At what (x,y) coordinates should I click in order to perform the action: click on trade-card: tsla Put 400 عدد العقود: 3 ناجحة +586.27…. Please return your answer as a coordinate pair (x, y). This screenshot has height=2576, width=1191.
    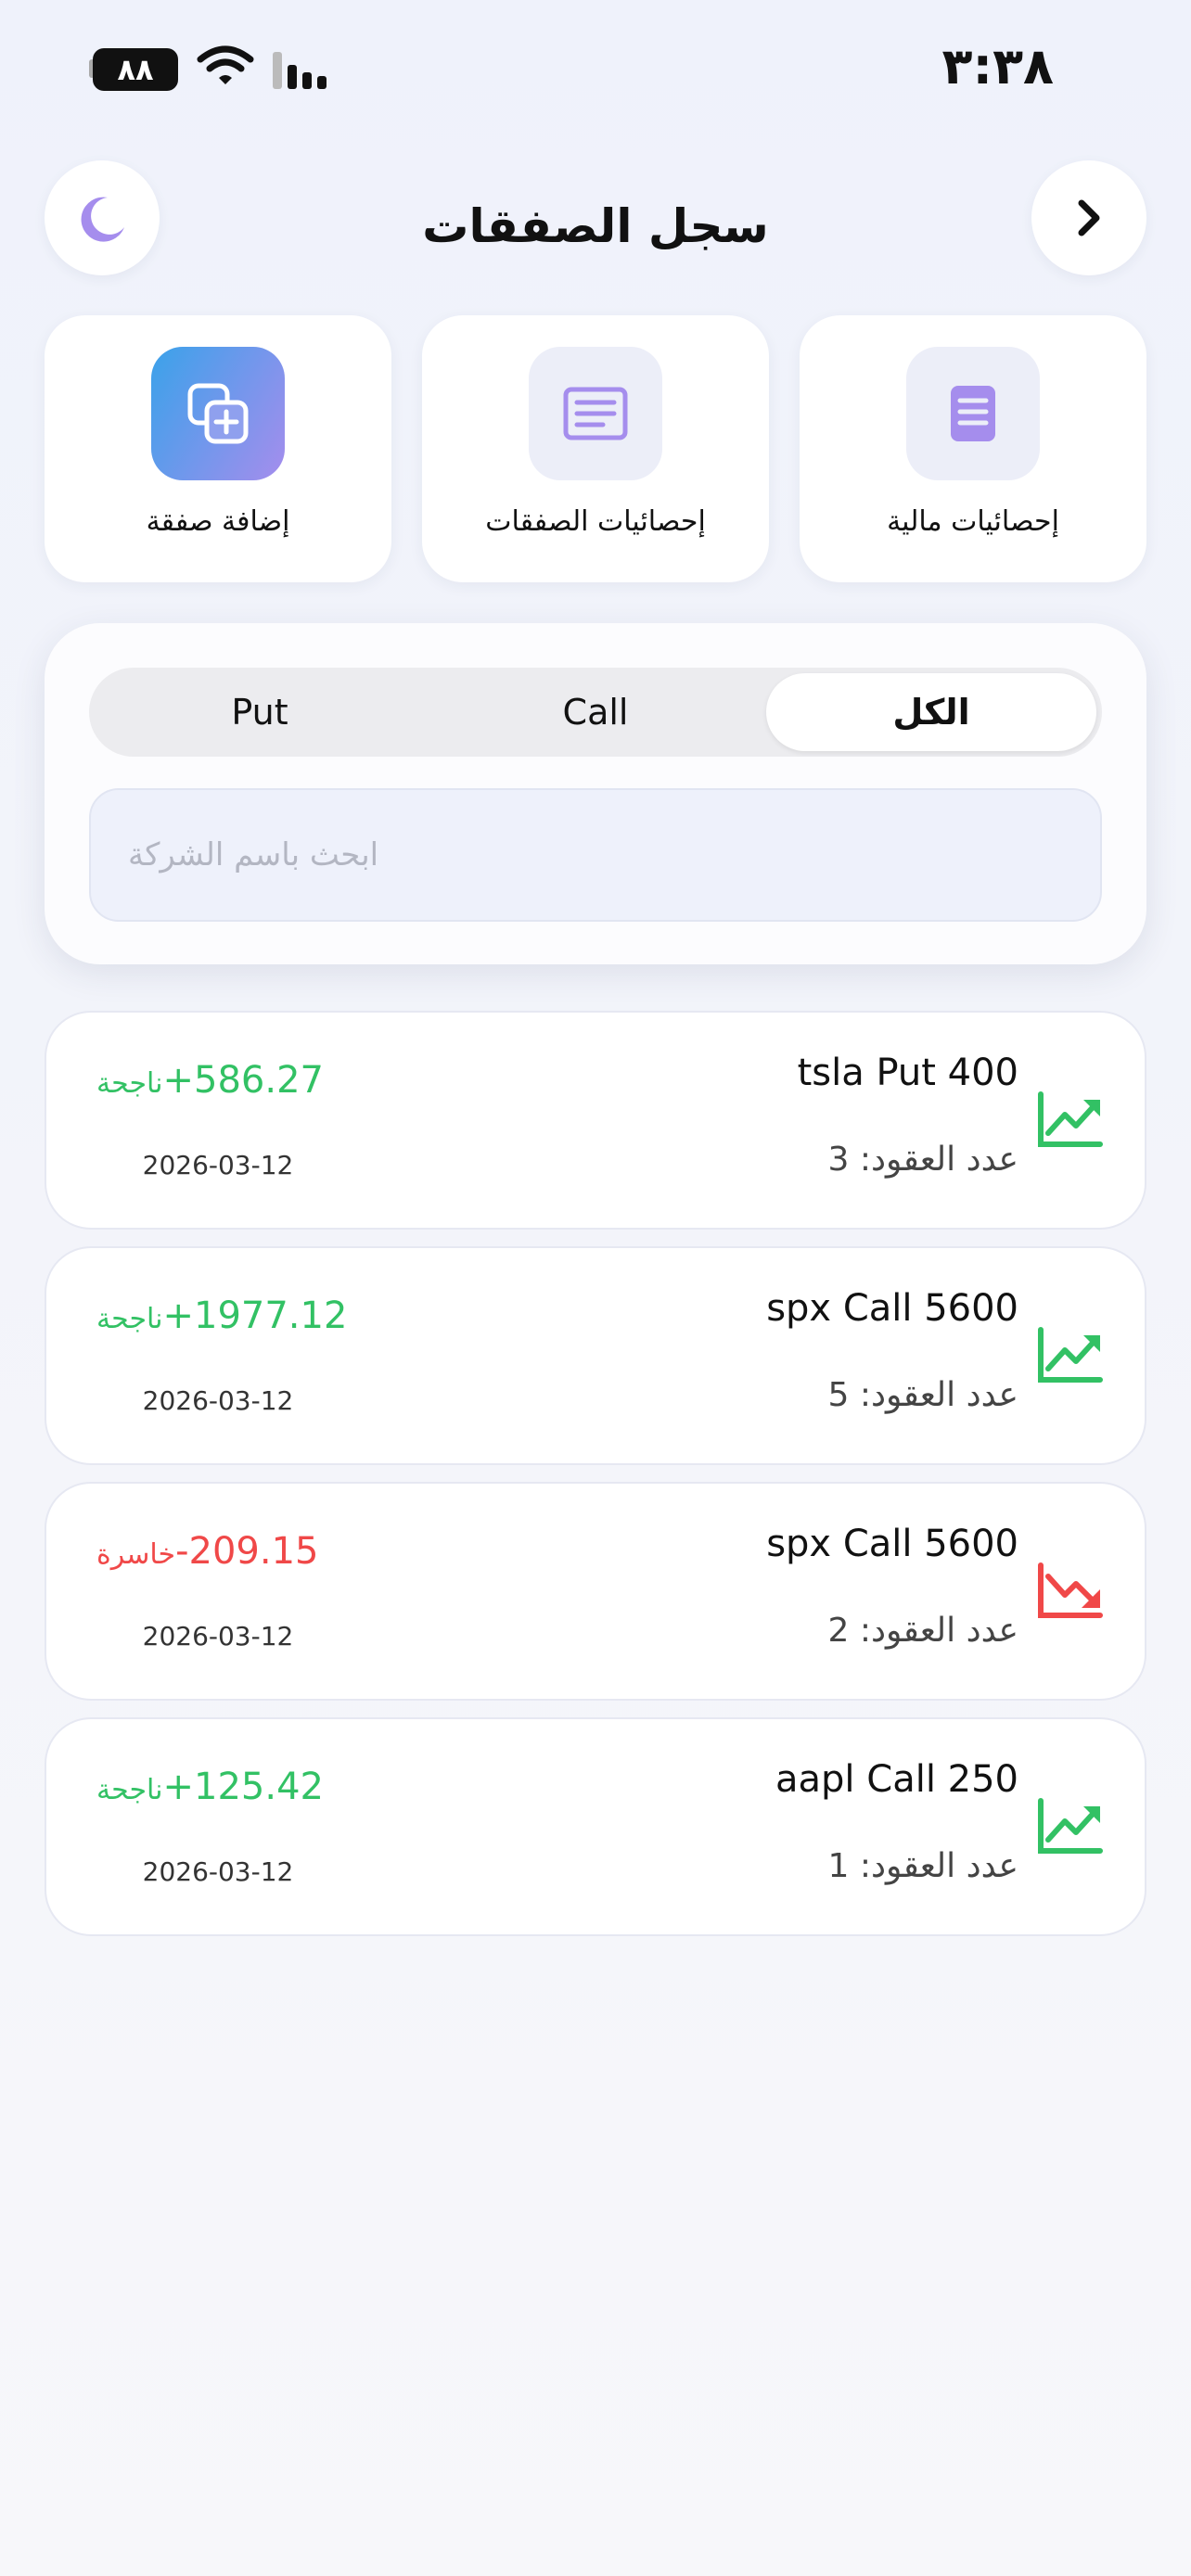
    Looking at the image, I should click on (595, 1120).